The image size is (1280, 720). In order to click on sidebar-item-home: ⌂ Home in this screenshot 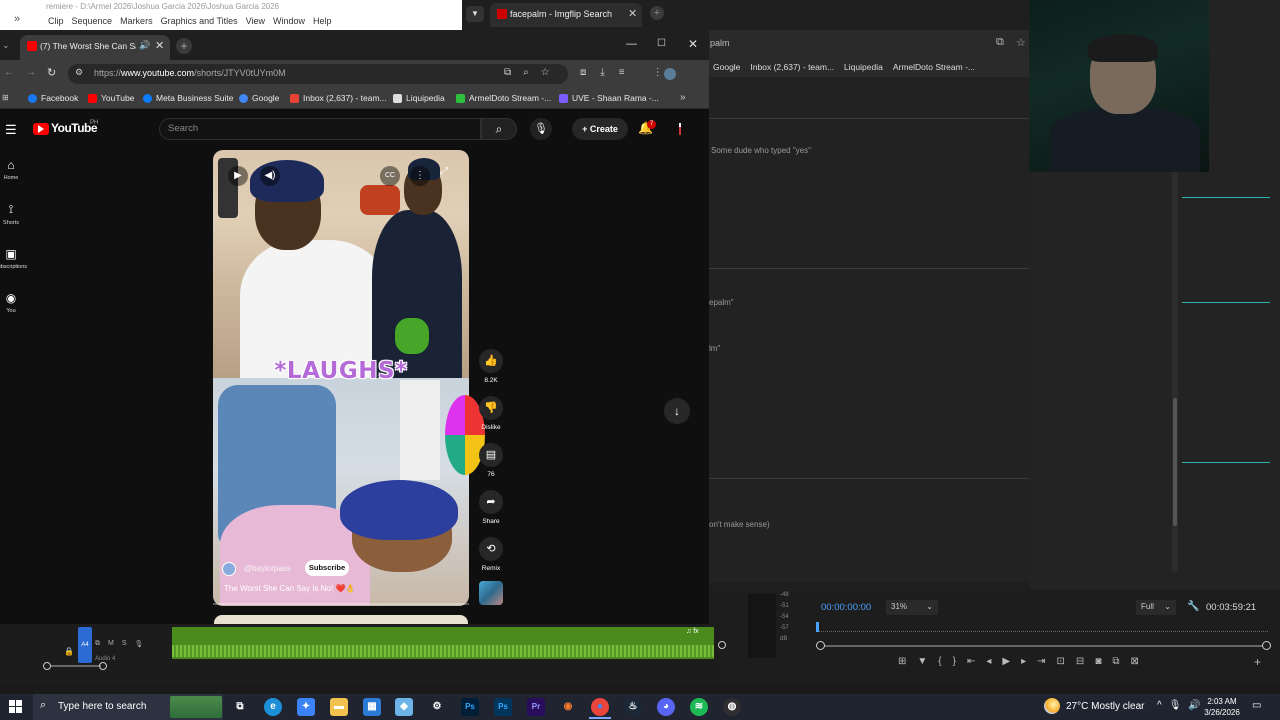, I will do `click(11, 169)`.